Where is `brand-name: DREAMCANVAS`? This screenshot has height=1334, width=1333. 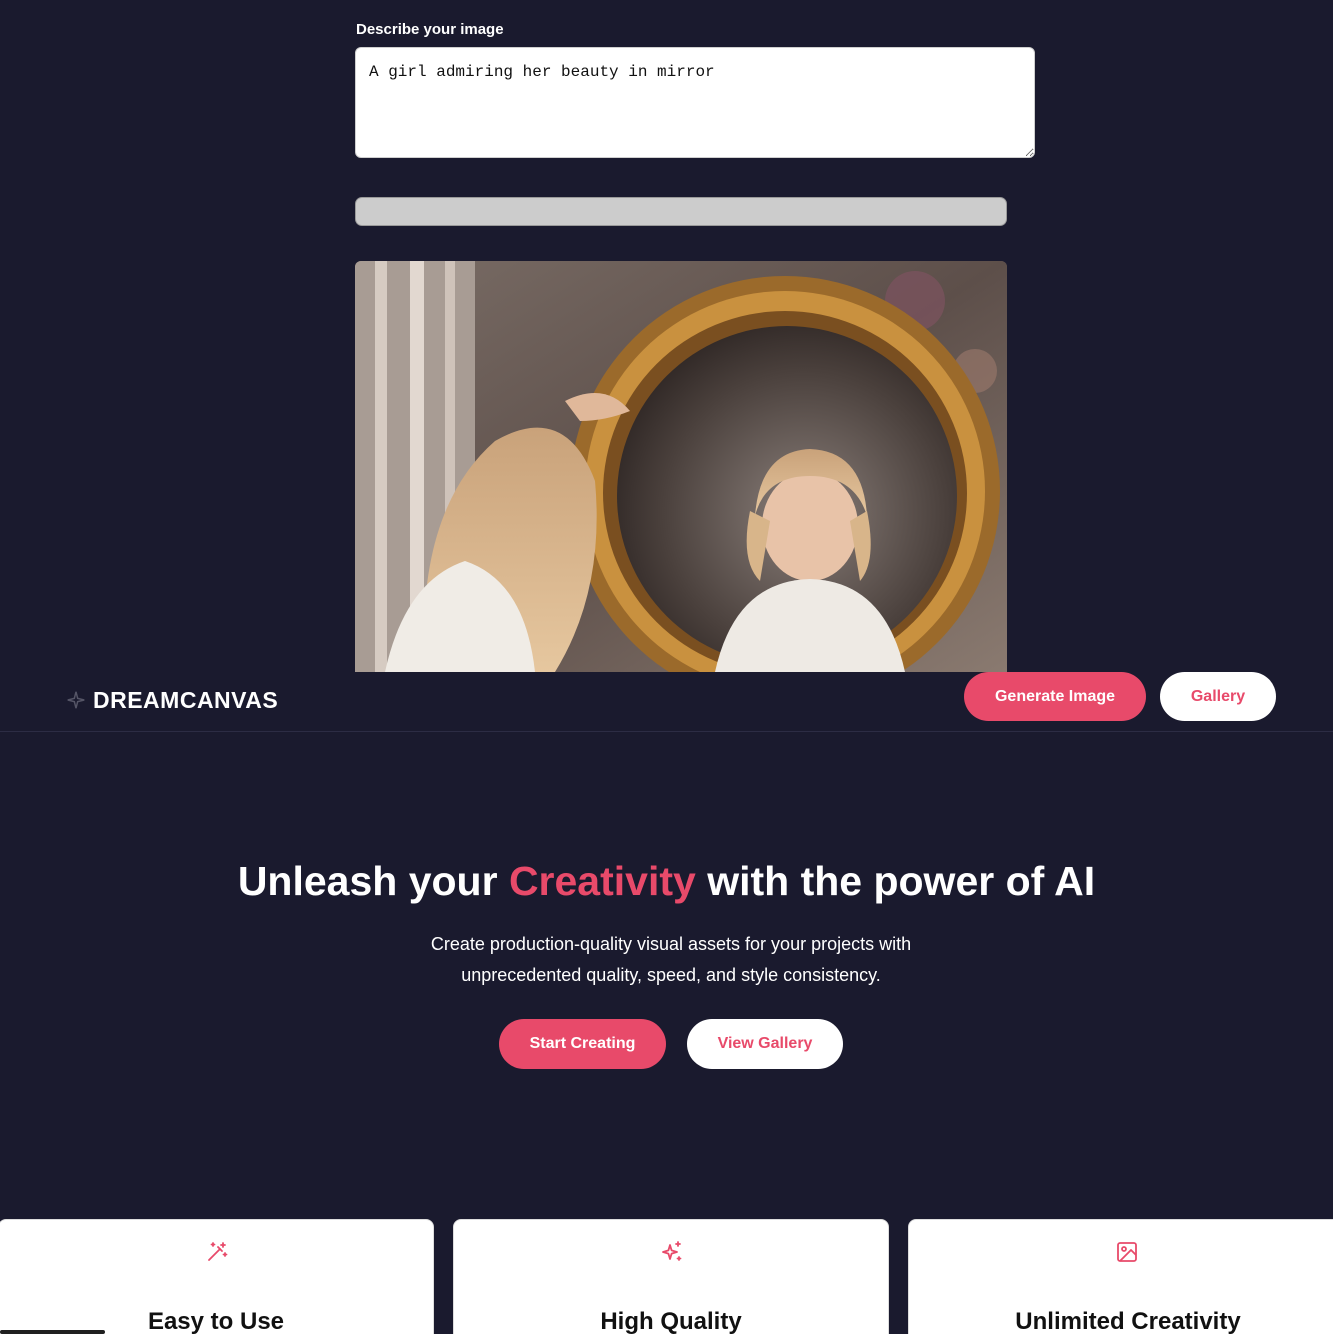 brand-name: DREAMCANVAS is located at coordinates (186, 699).